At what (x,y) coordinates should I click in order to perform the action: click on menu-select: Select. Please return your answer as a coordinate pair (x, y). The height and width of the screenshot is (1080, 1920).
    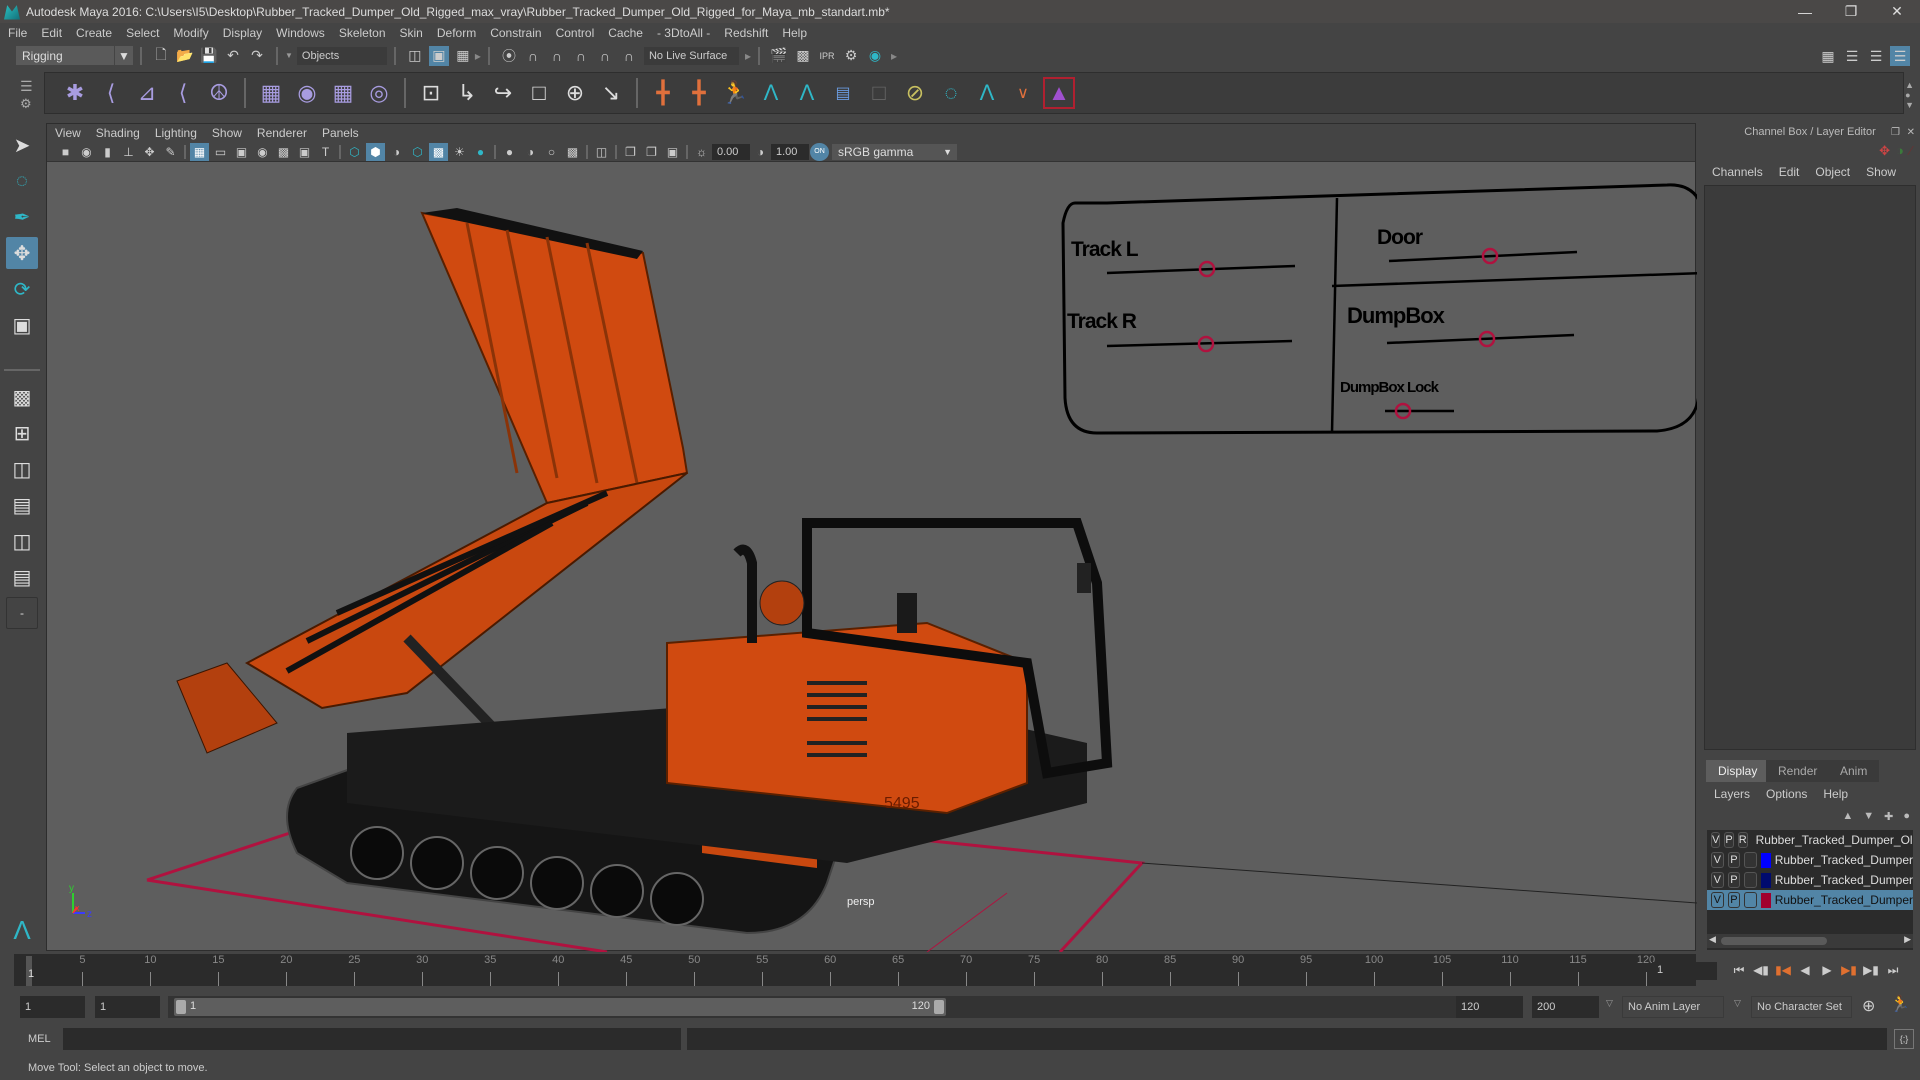
    Looking at the image, I should click on (142, 33).